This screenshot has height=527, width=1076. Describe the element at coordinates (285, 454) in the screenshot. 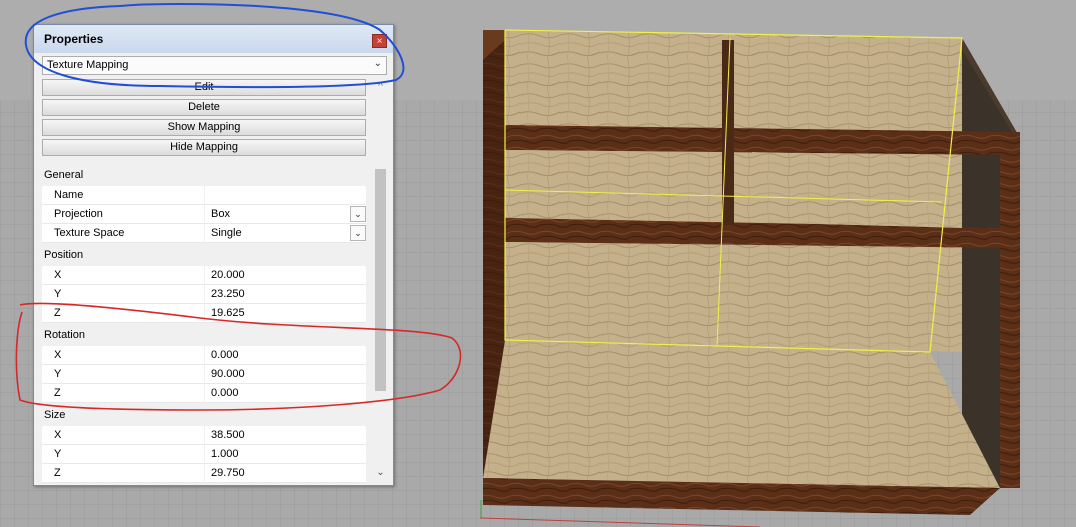

I see `size-y-field: 1.000` at that location.